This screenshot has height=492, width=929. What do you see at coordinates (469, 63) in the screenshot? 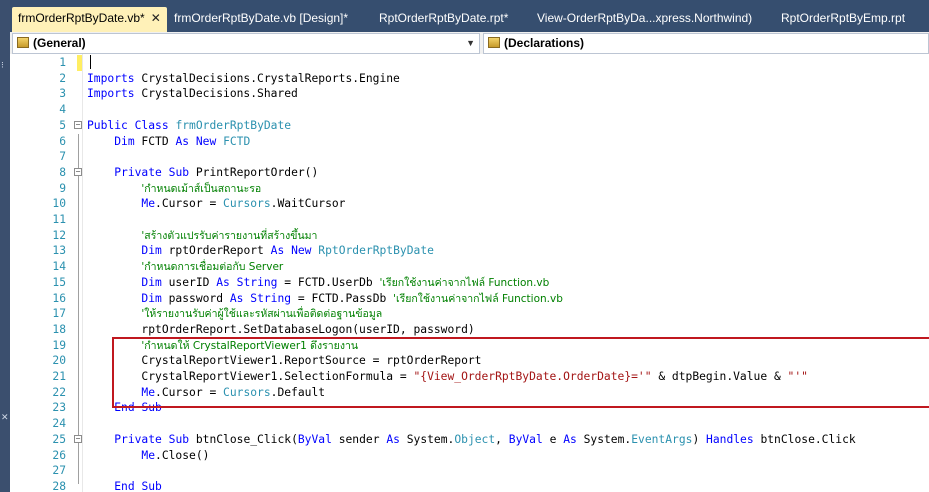
I see `code-line: 1` at bounding box center [469, 63].